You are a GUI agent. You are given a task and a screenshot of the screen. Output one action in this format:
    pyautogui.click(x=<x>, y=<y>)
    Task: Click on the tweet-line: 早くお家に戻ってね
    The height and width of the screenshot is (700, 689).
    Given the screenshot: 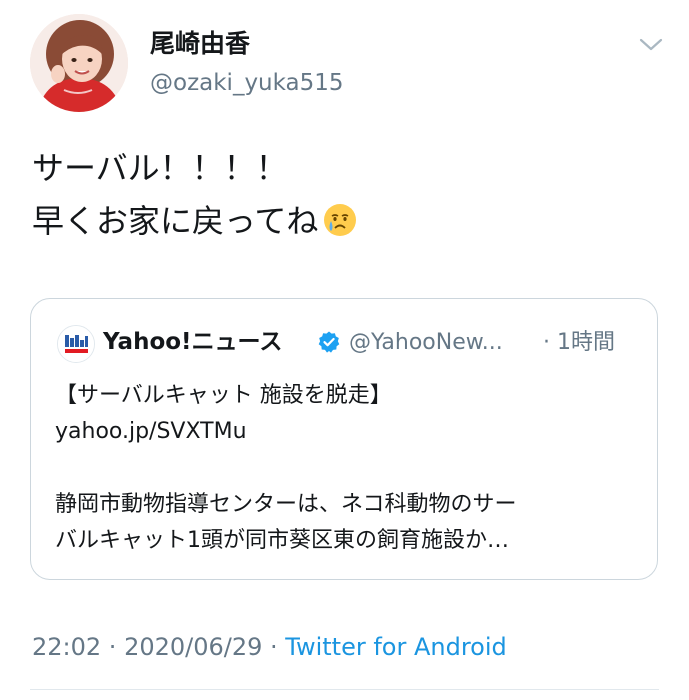 What is the action you would take?
    pyautogui.click(x=175, y=221)
    